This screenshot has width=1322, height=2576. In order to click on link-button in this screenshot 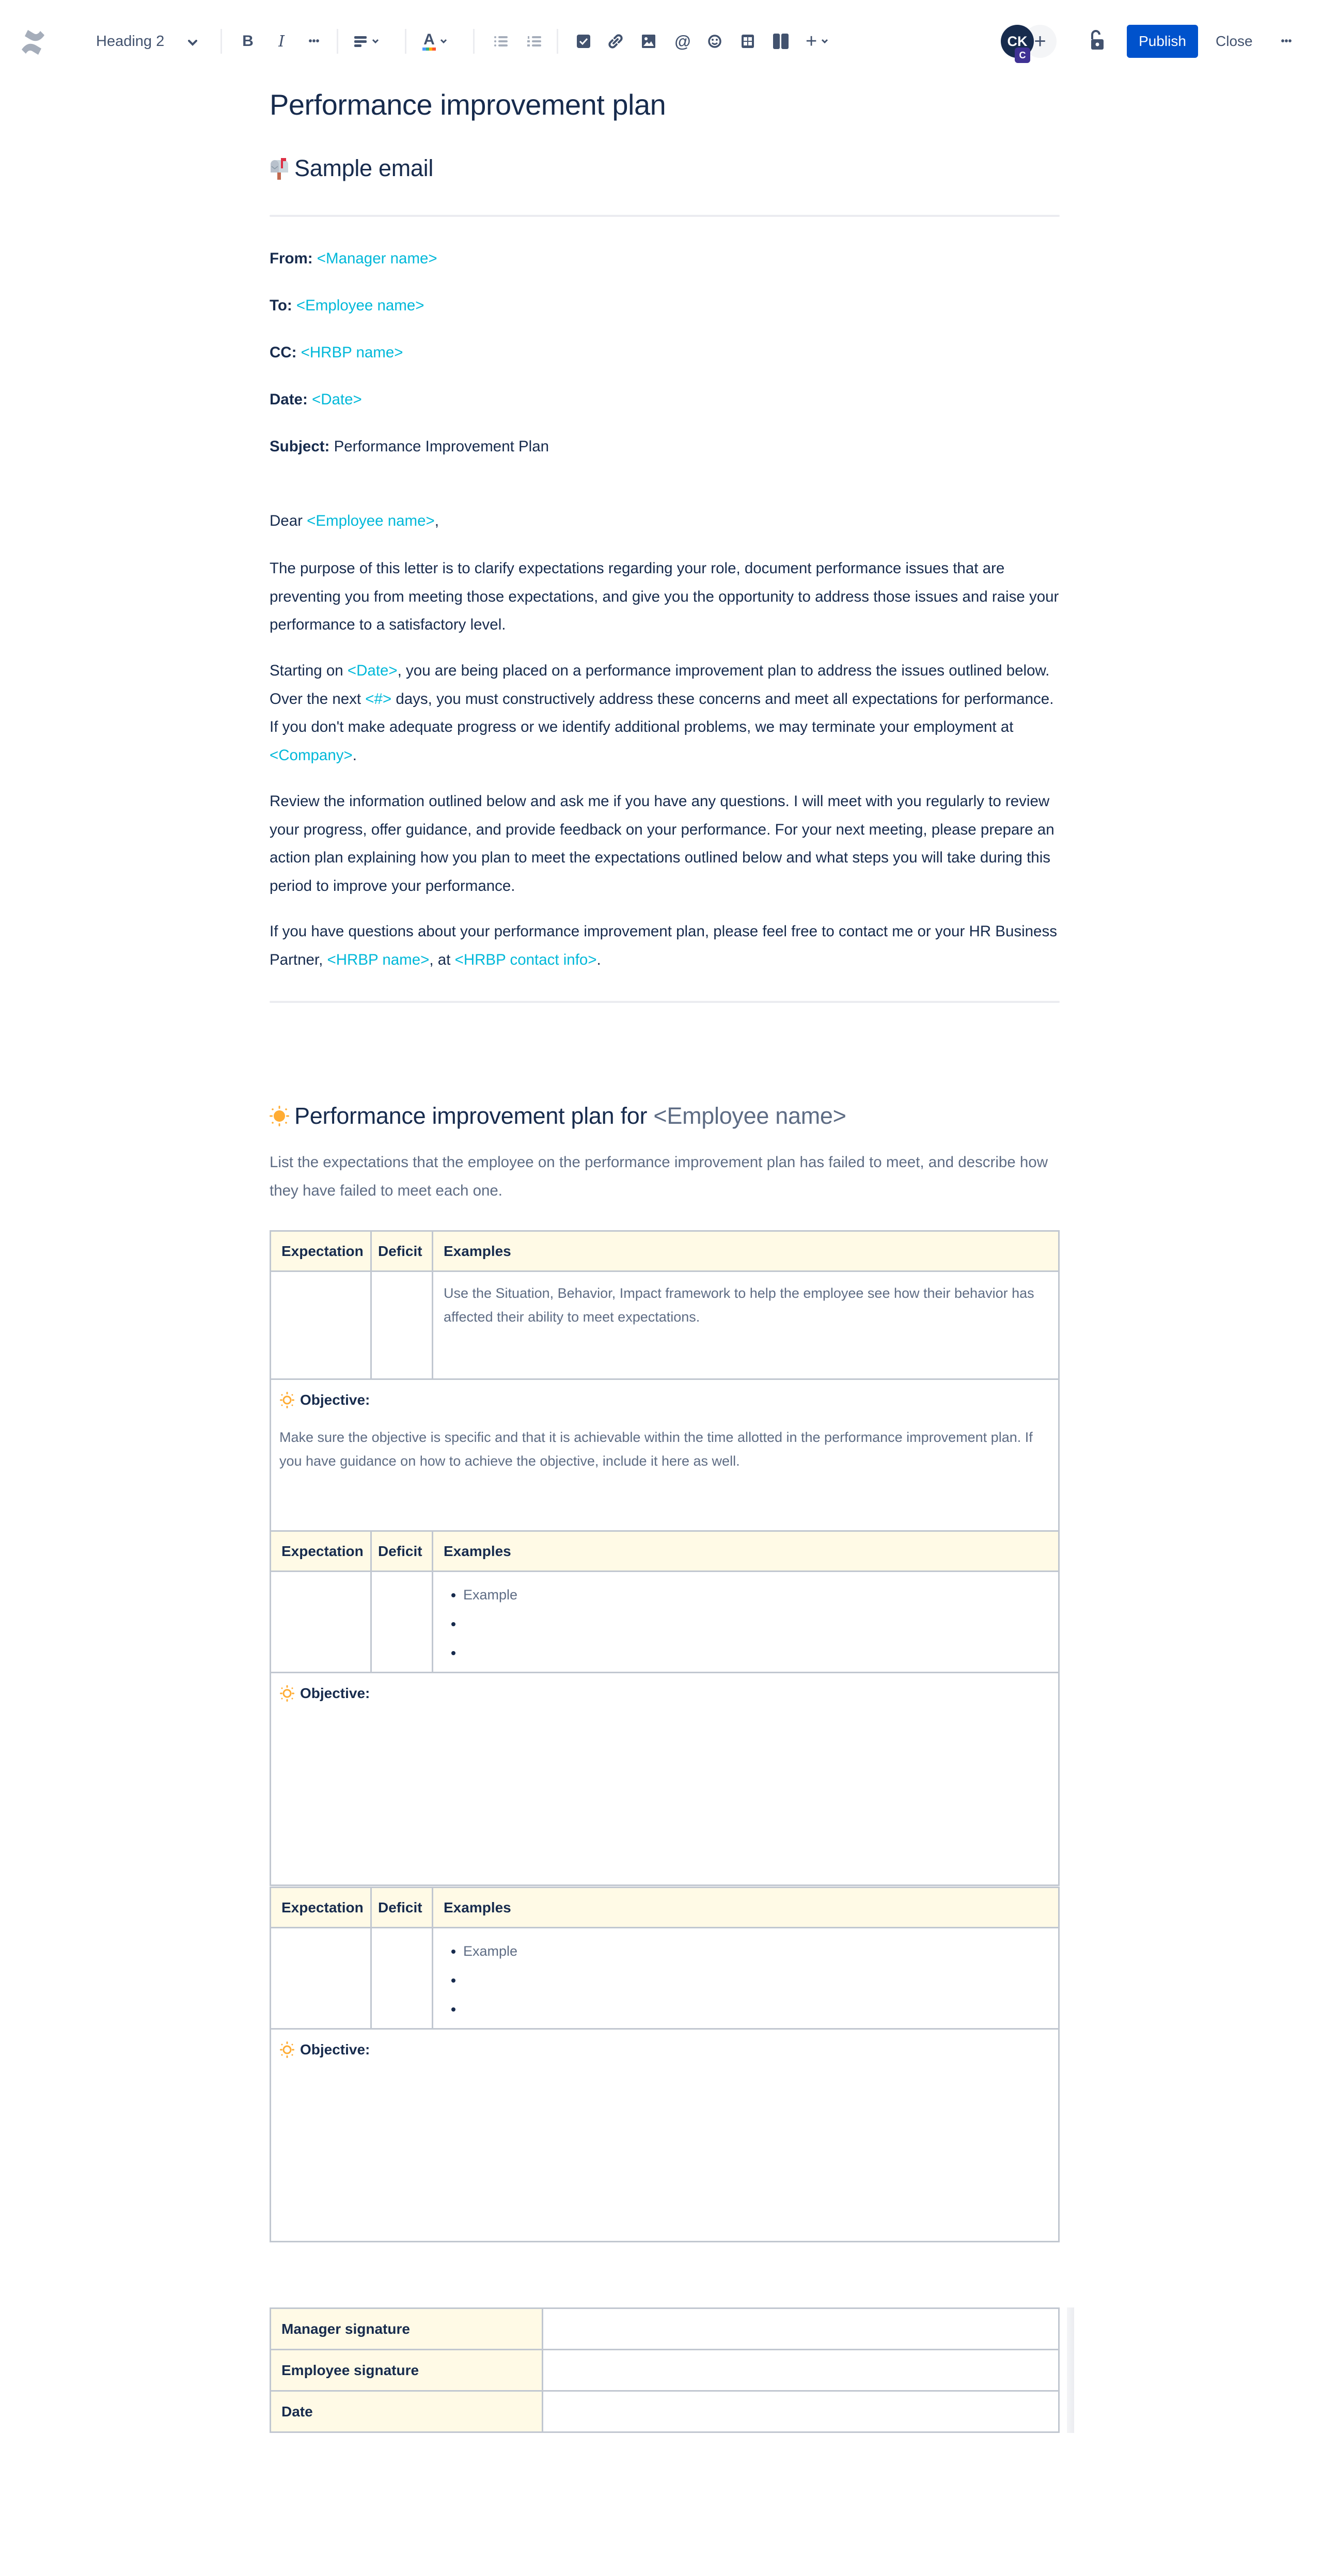, I will do `click(615, 41)`.